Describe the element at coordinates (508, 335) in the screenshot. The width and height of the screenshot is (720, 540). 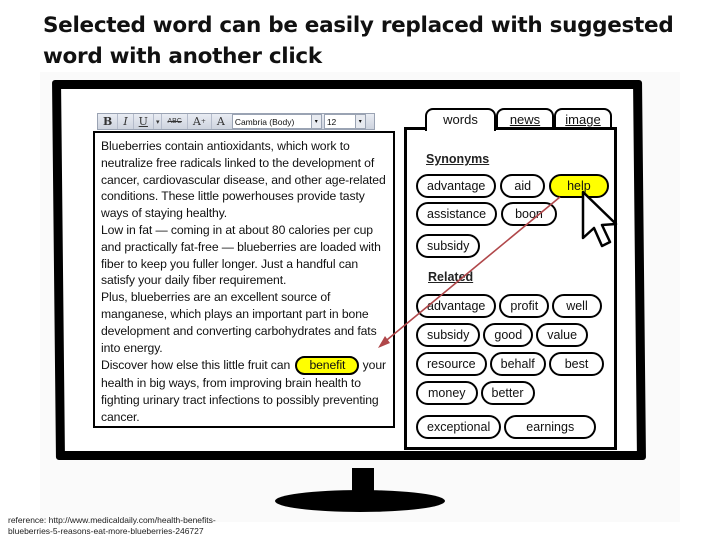
I see `related-chip: good` at that location.